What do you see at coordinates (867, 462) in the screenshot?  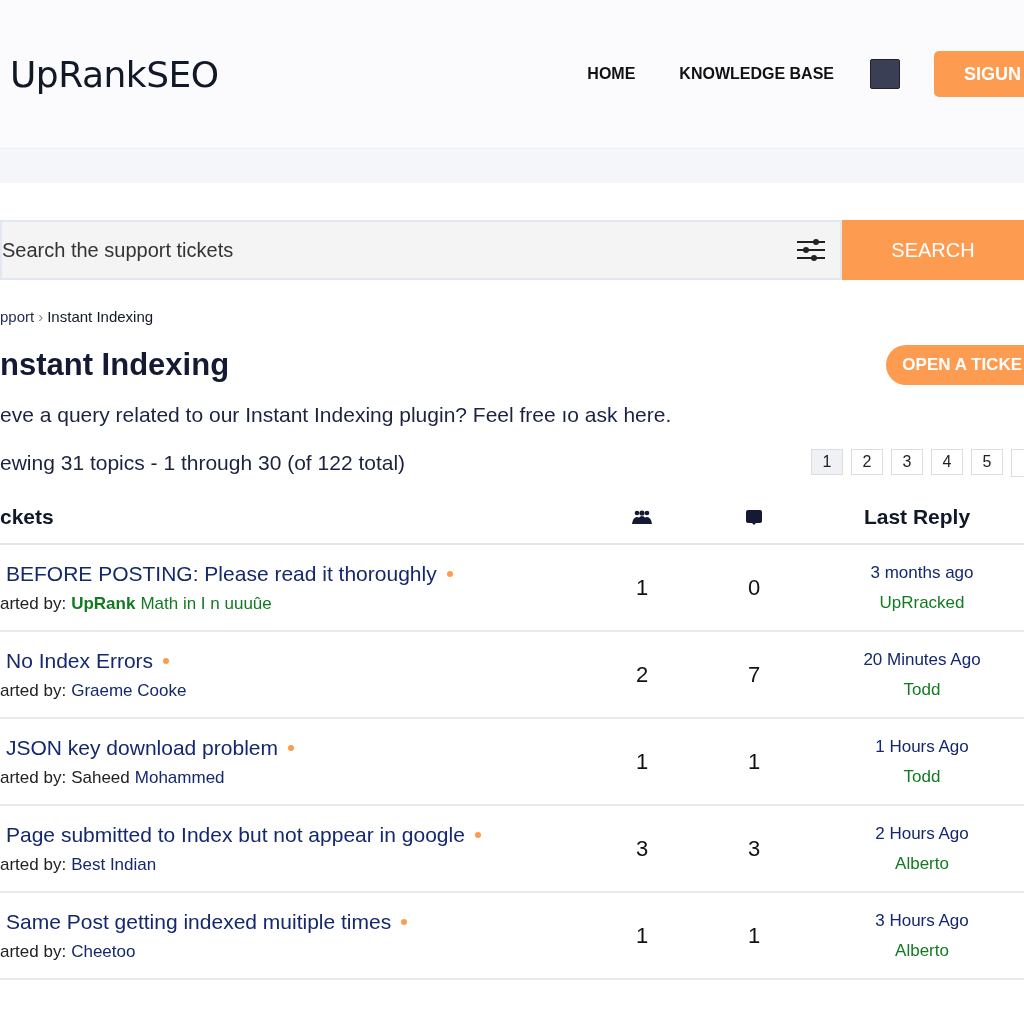 I see `page-button: 2` at bounding box center [867, 462].